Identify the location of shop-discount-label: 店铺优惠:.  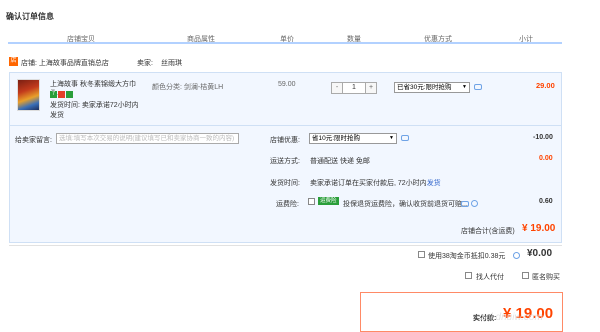
(285, 140).